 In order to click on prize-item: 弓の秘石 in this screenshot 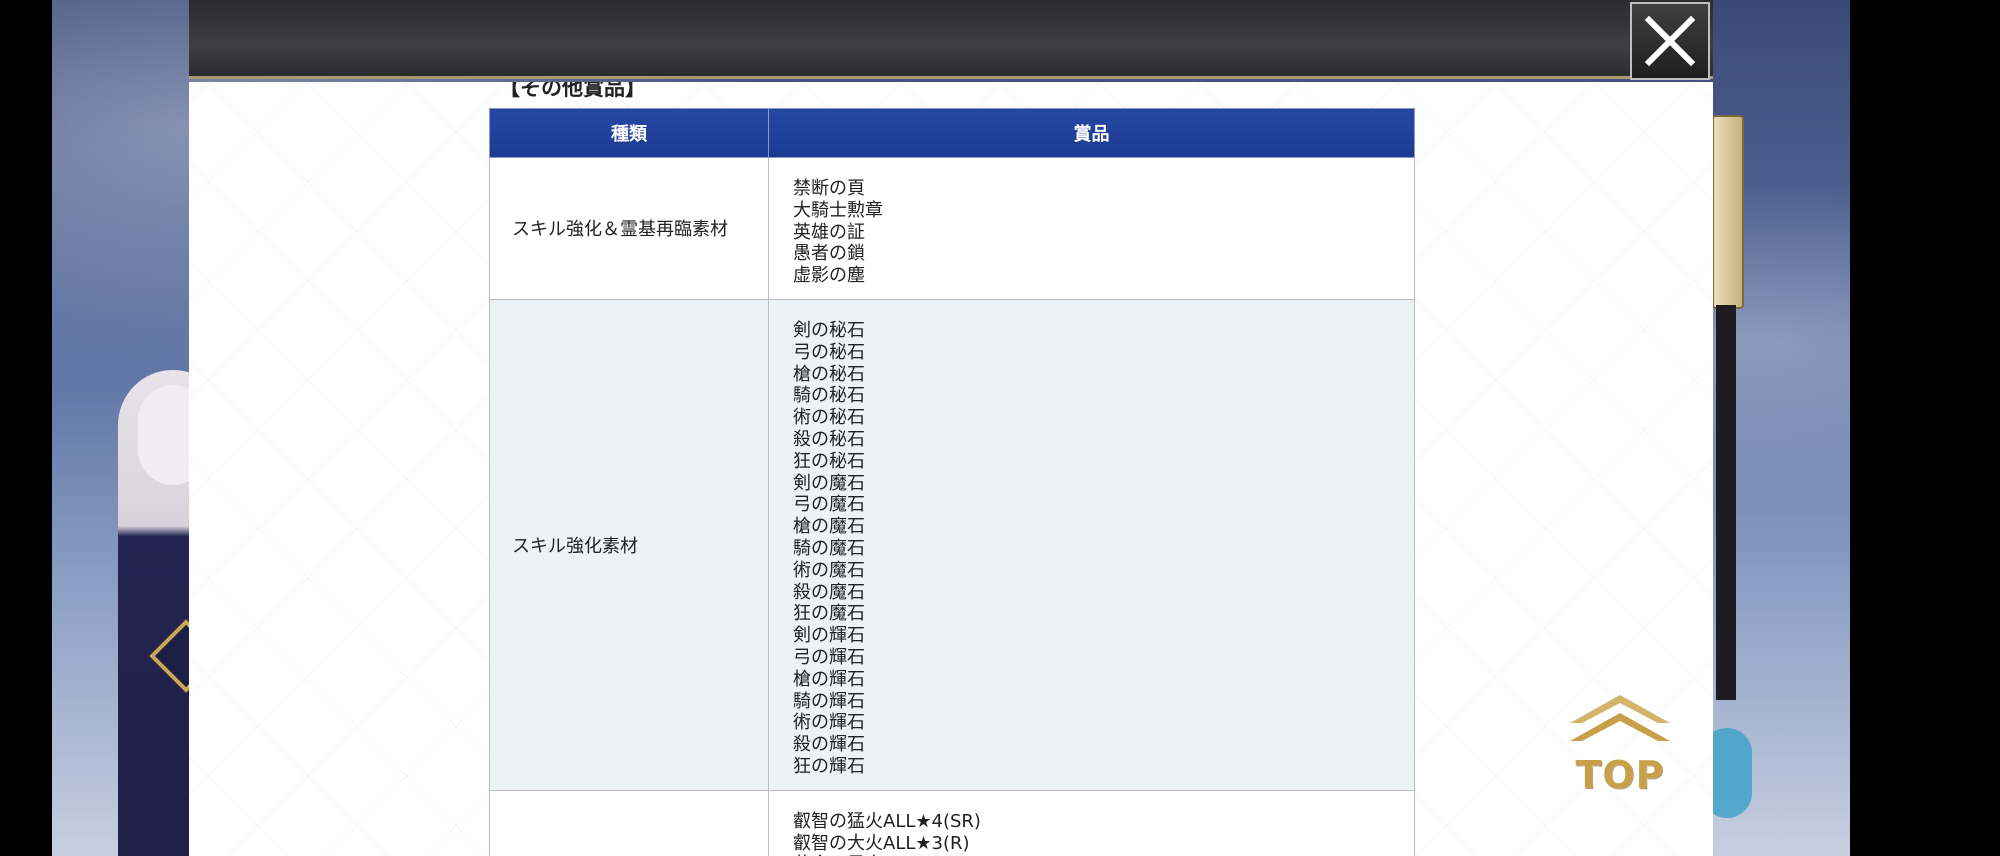, I will do `click(829, 352)`.